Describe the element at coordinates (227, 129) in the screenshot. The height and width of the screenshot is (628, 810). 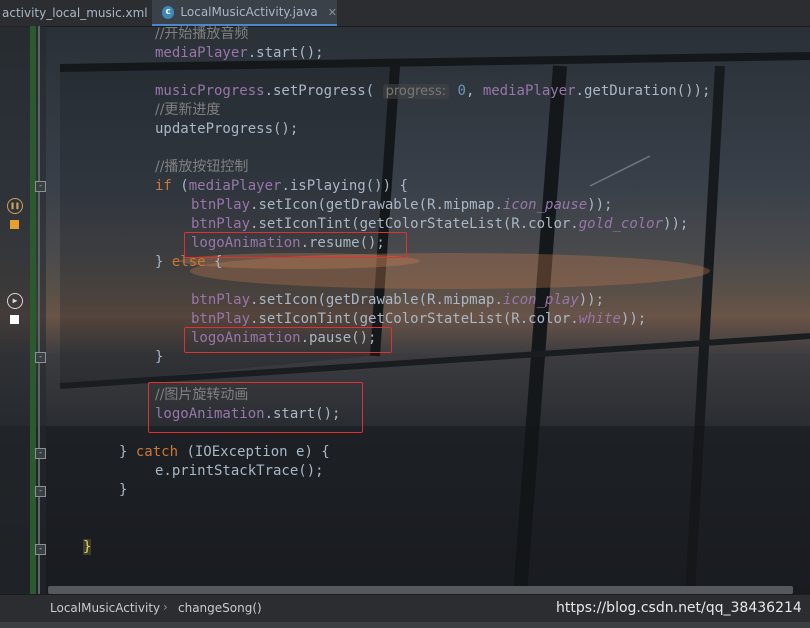
I see `code-line: updateProgress();` at that location.